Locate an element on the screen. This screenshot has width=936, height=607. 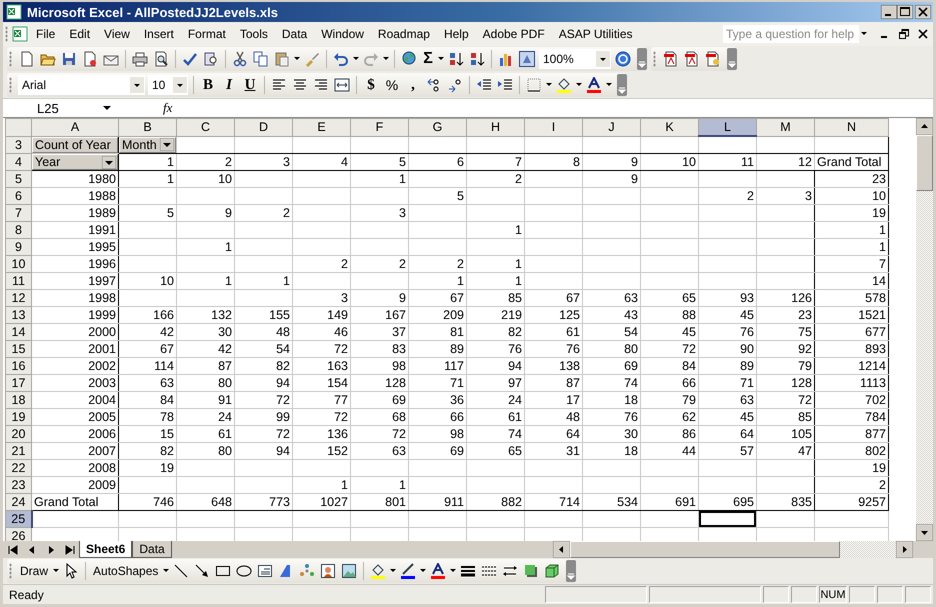
maximize-icon is located at coordinates (905, 12).